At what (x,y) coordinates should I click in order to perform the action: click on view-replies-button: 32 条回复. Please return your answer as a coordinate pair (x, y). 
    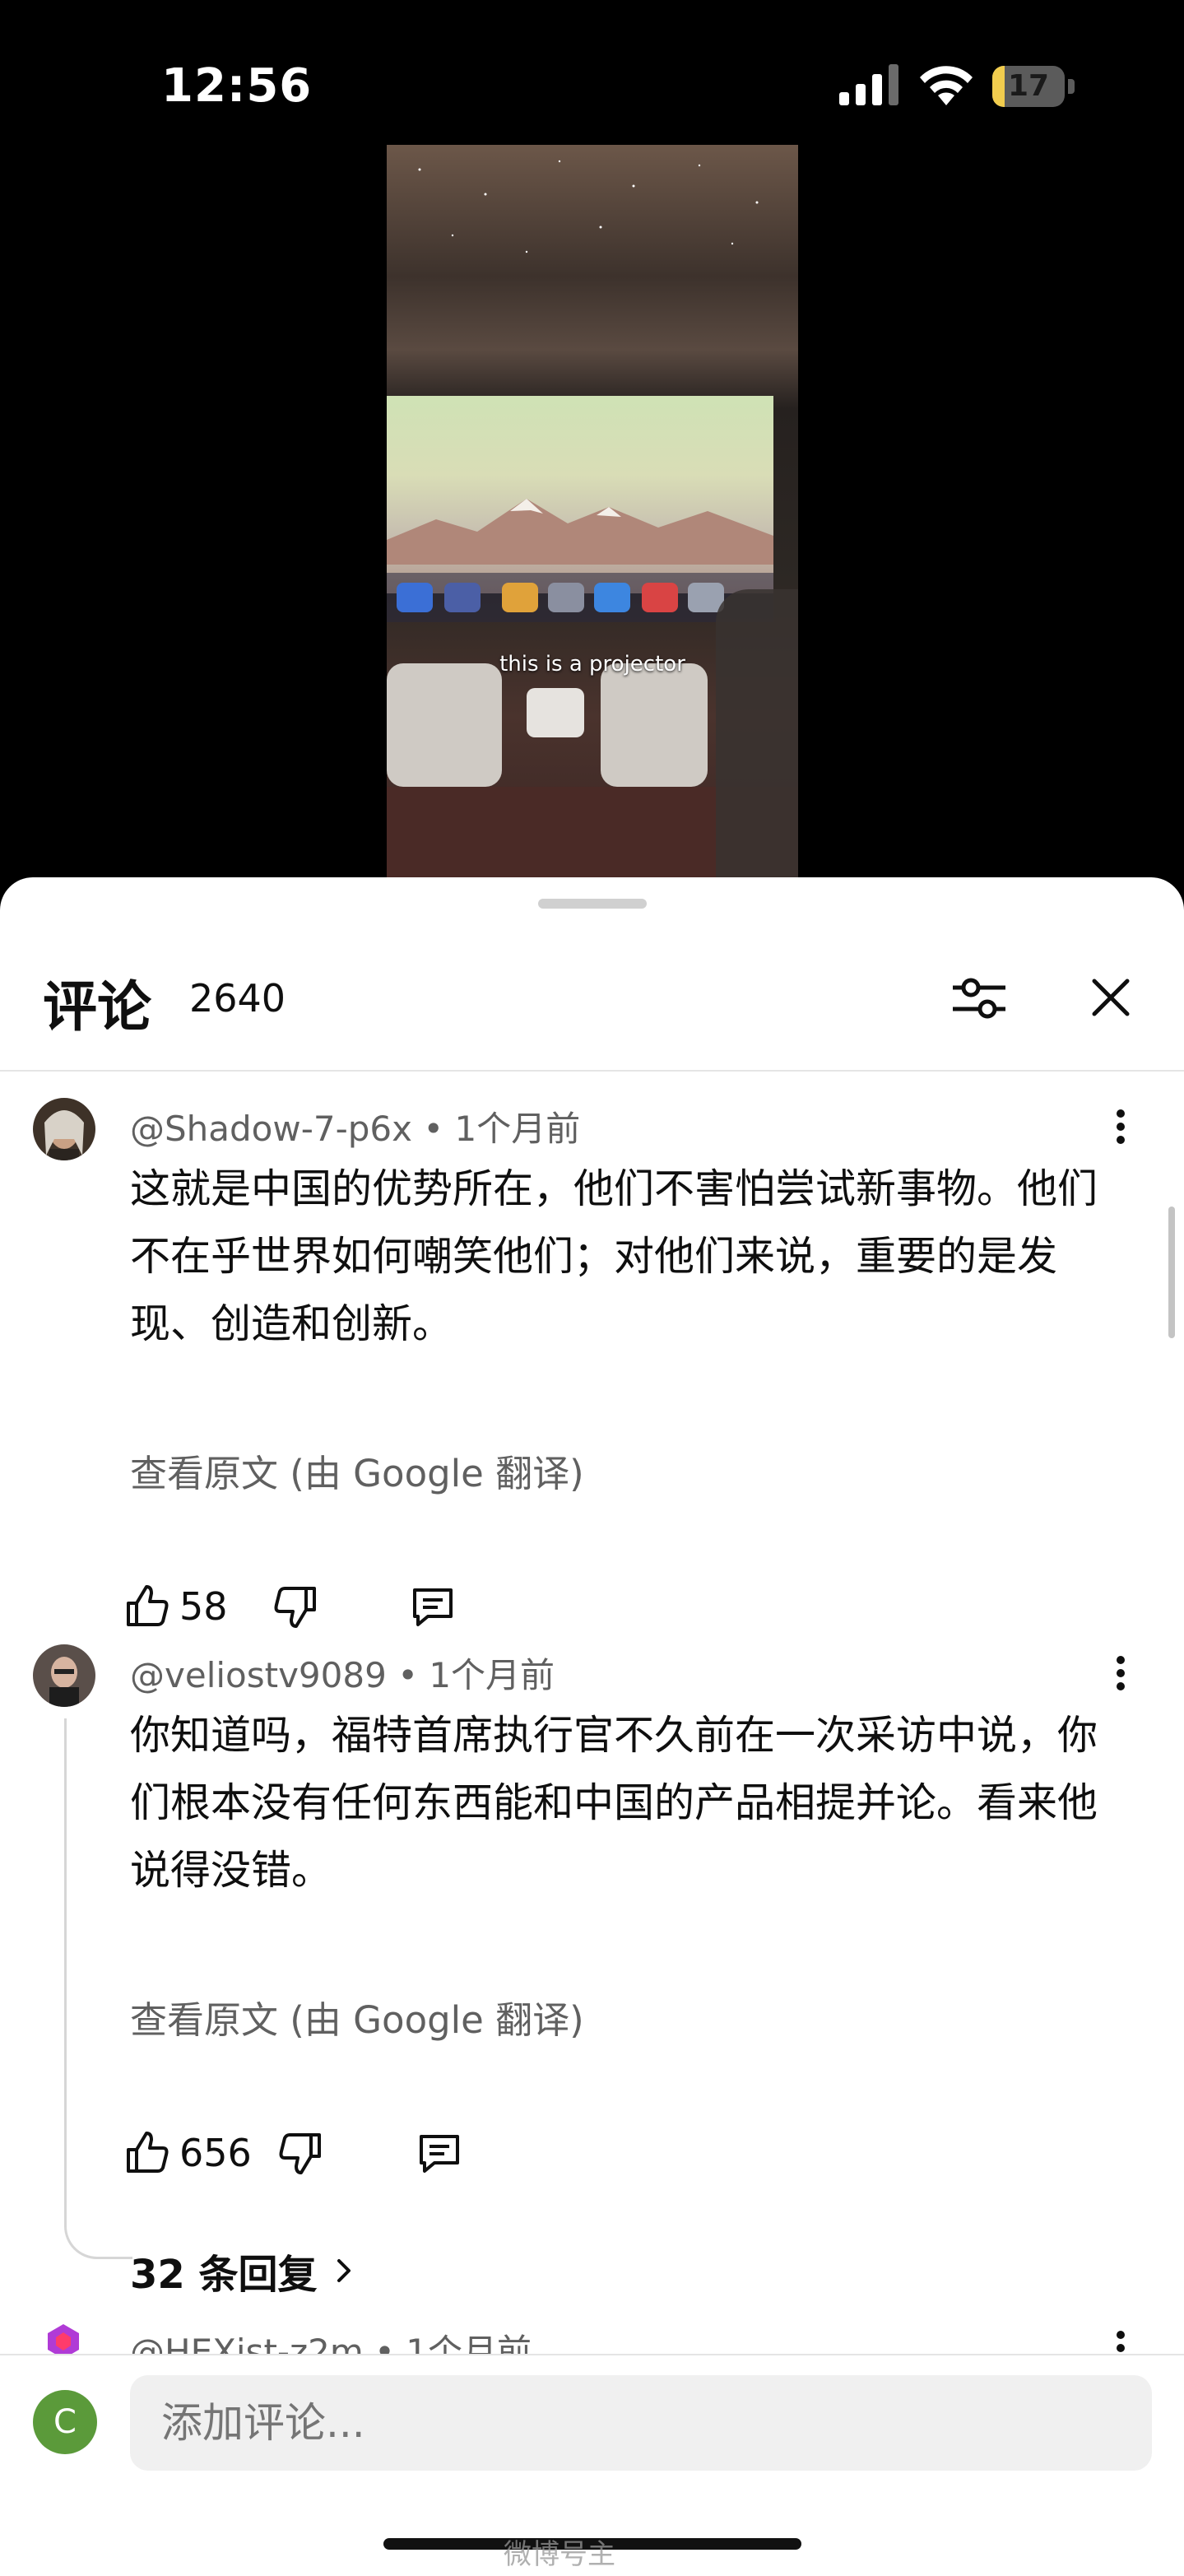
    Looking at the image, I should click on (245, 2270).